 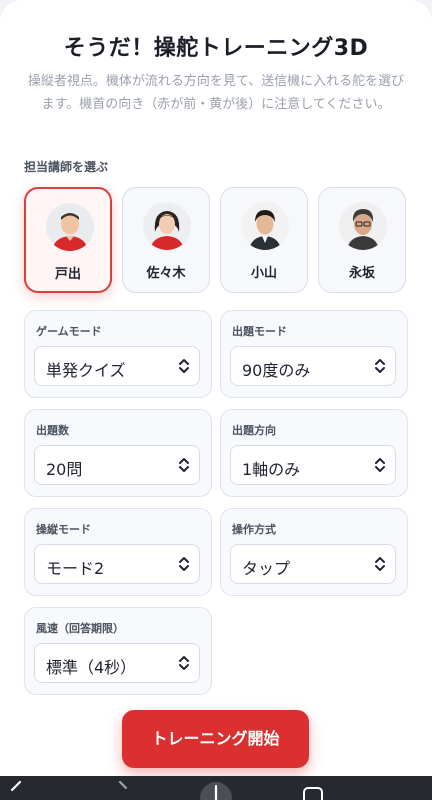 I want to click on instructor-card-nagasaka: 永坂, so click(x=362, y=240).